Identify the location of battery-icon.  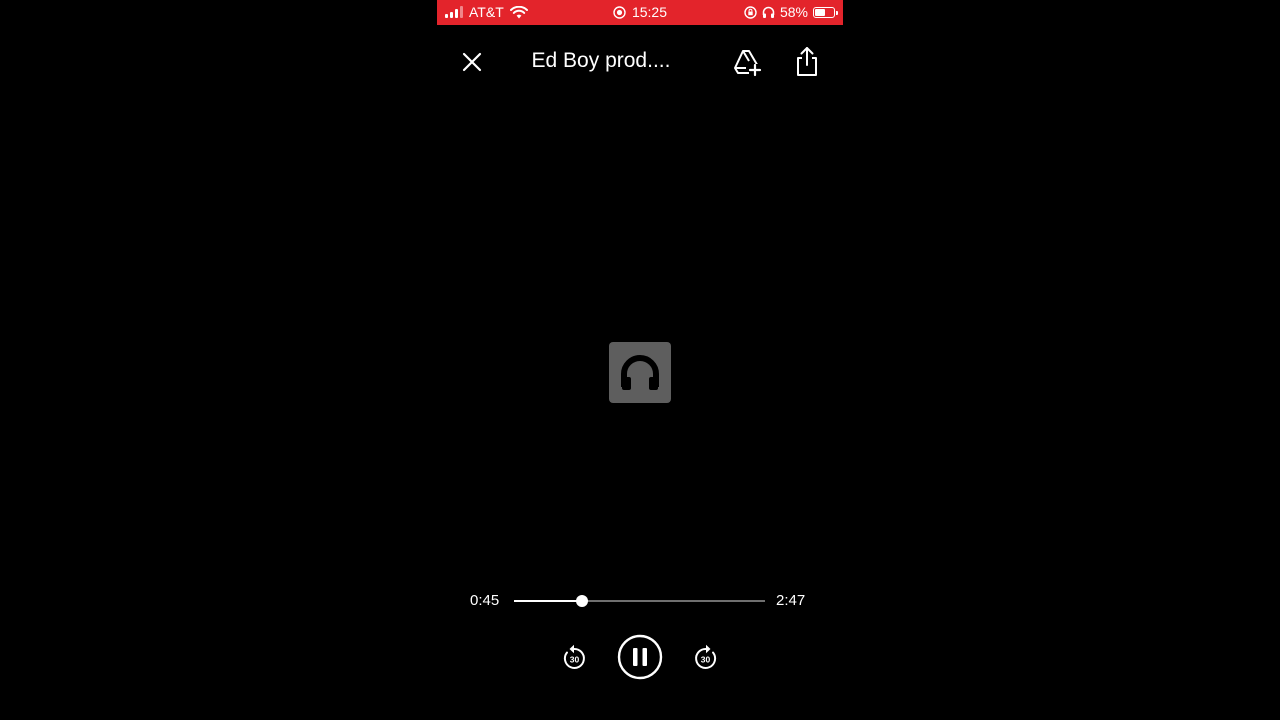
(825, 12).